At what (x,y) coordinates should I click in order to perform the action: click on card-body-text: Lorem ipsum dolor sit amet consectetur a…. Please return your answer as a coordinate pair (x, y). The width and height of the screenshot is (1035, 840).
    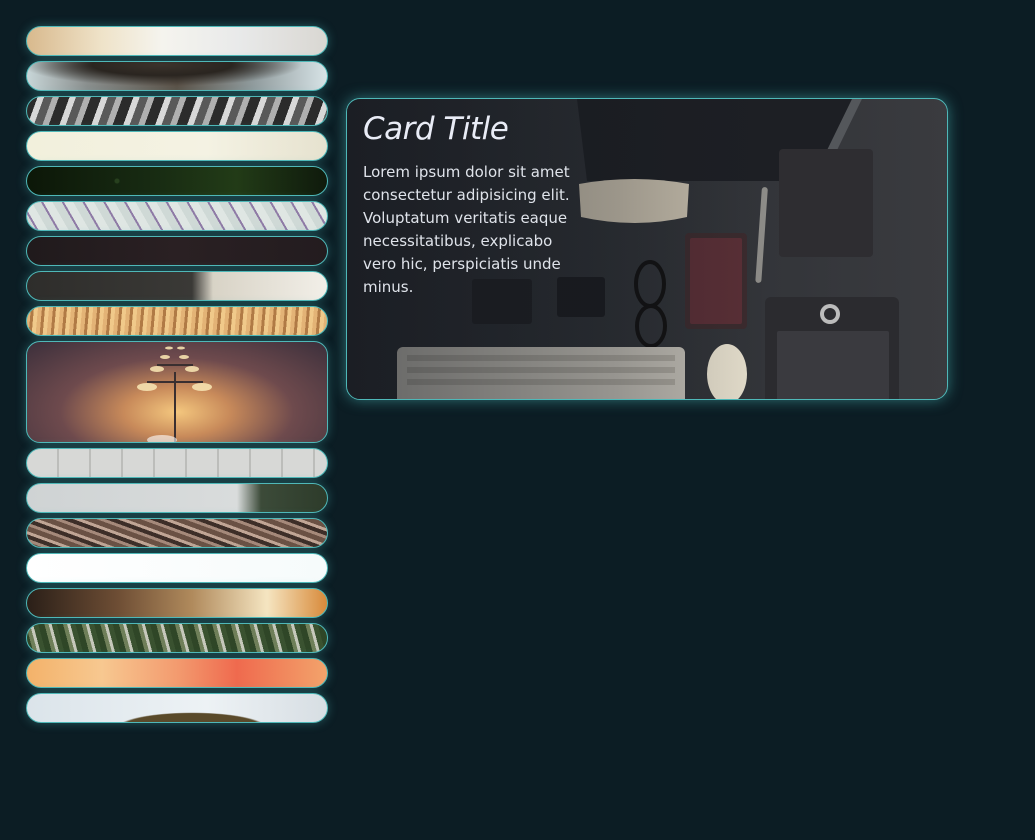
    Looking at the image, I should click on (466, 229).